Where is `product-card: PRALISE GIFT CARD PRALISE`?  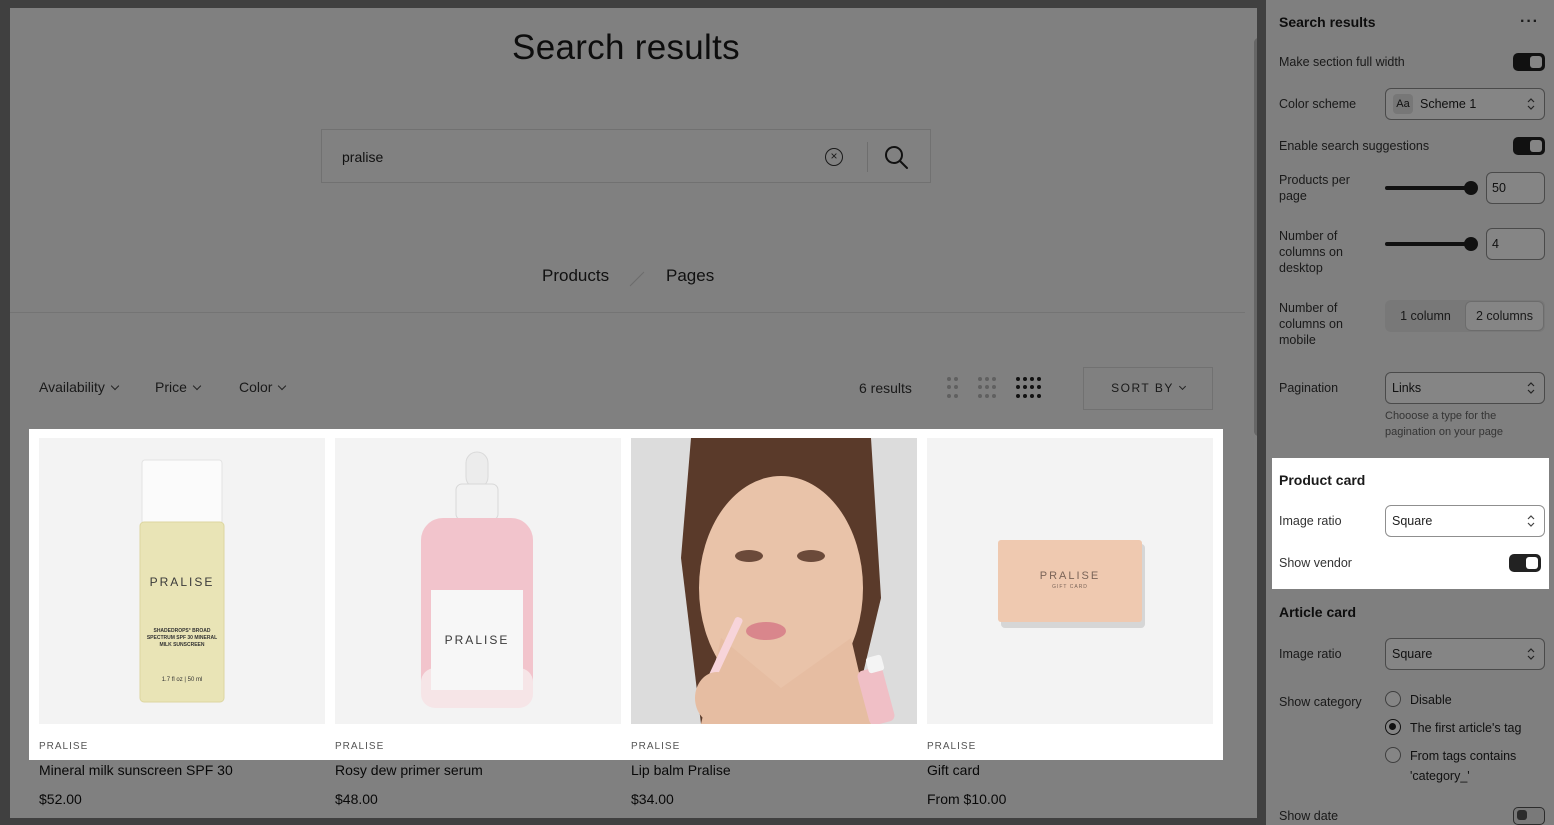
product-card: PRALISE GIFT CARD PRALISE is located at coordinates (1070, 595).